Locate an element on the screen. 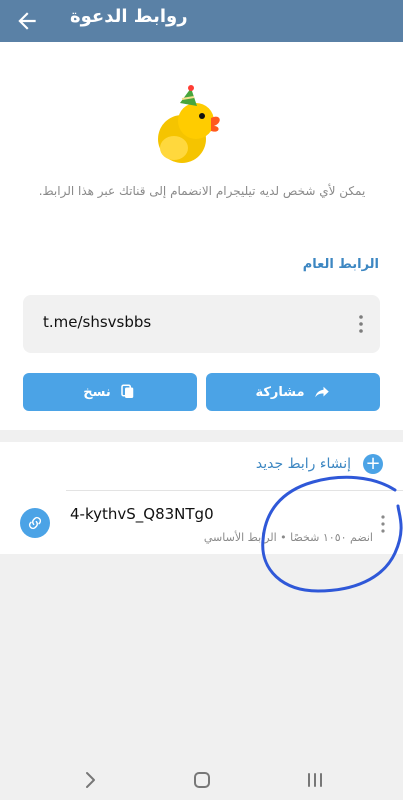 The height and width of the screenshot is (800, 403). hand-drawn-circle-annotation is located at coordinates (332, 534).